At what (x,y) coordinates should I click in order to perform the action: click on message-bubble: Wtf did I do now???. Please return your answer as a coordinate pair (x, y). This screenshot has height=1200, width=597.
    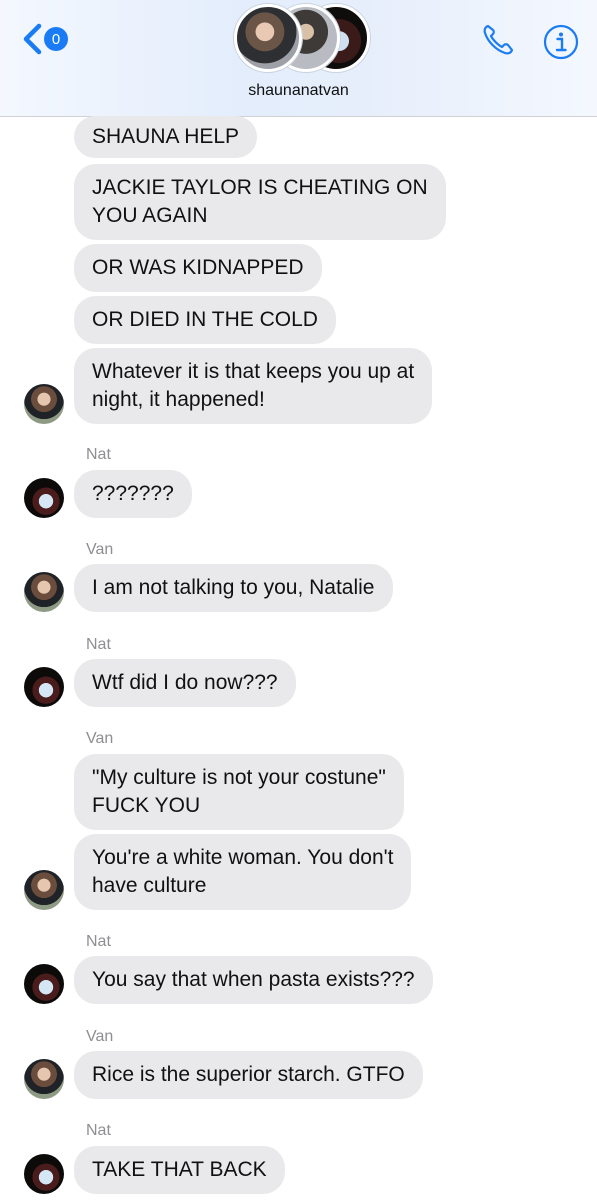
    Looking at the image, I should click on (185, 683).